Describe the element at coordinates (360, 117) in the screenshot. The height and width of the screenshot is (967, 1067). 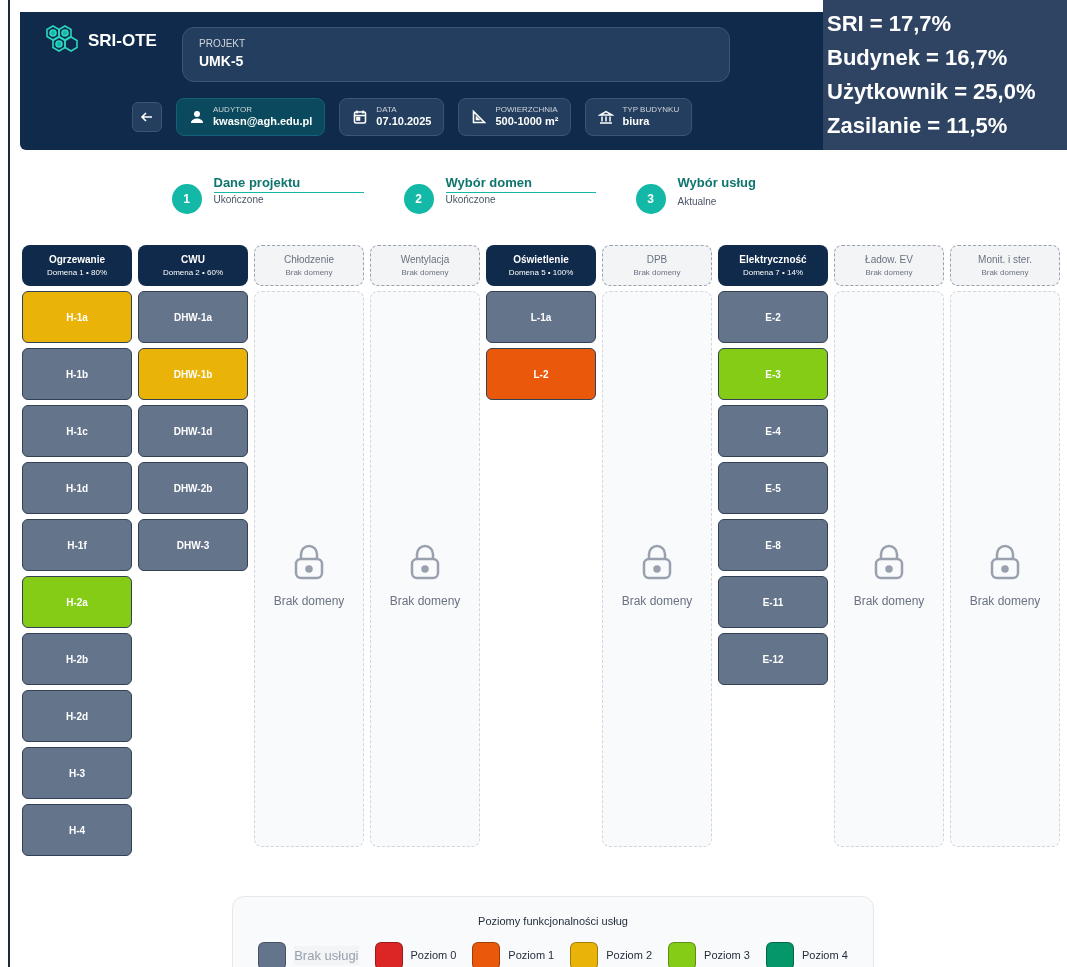
I see `calendar-icon` at that location.